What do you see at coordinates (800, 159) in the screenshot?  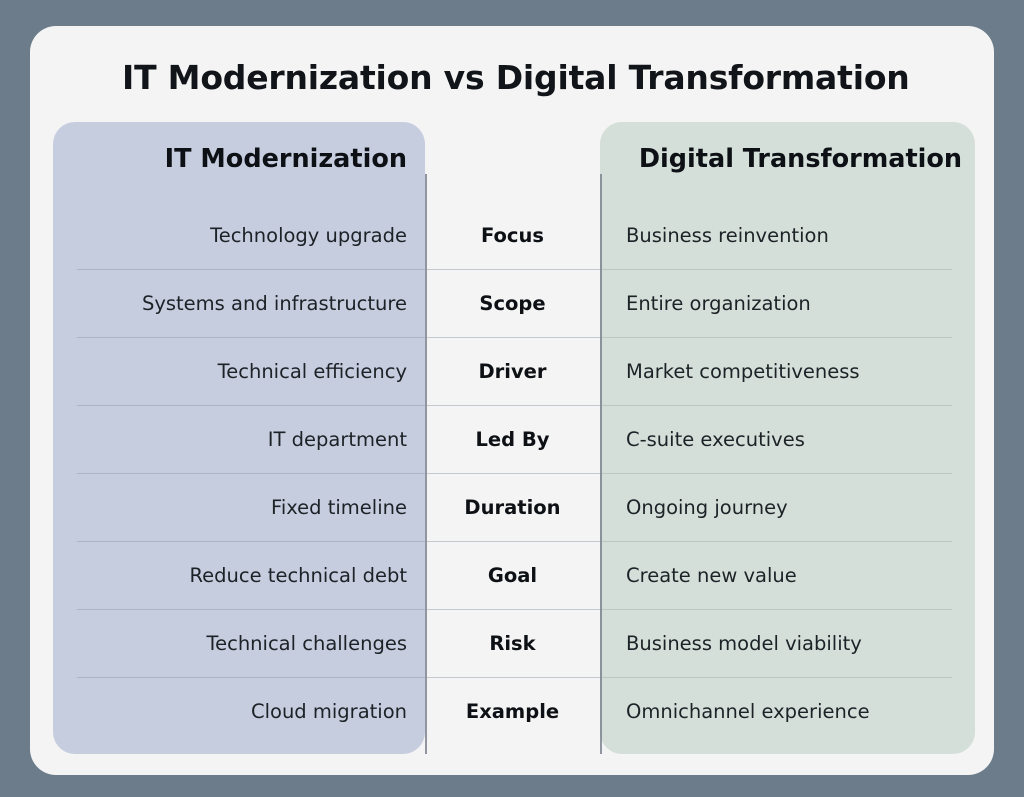 I see `column-header-digital-transformation: Digital Transformation` at bounding box center [800, 159].